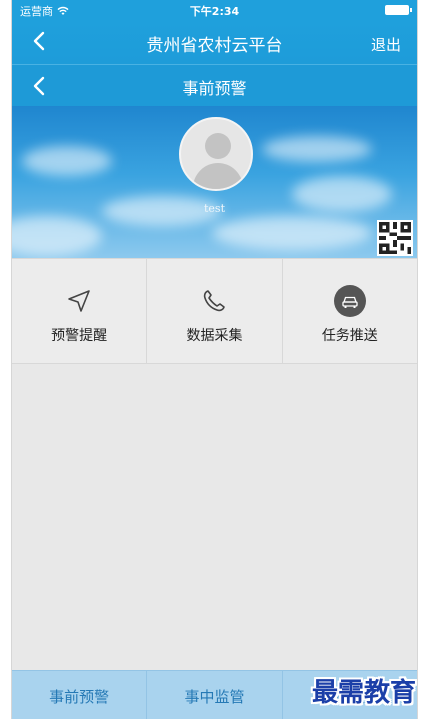 The width and height of the screenshot is (424, 719). I want to click on app-header: 贵州省农村云平台 退出, so click(214, 42).